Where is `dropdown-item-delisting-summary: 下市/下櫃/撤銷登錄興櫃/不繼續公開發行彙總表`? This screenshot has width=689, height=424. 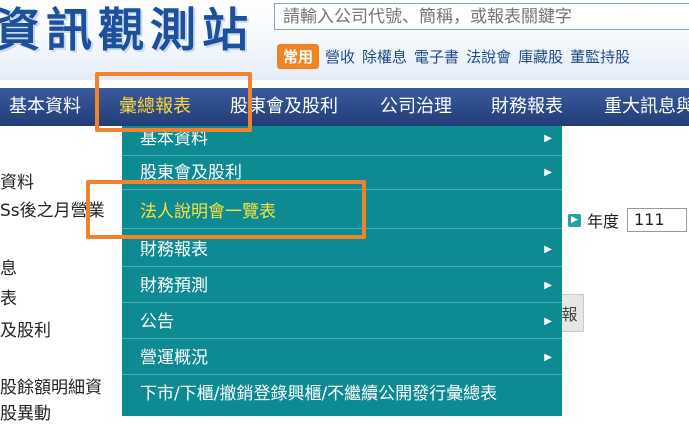 dropdown-item-delisting-summary: 下市/下櫃/撤銷登錄興櫃/不繼續公開發行彙總表 is located at coordinates (342, 394).